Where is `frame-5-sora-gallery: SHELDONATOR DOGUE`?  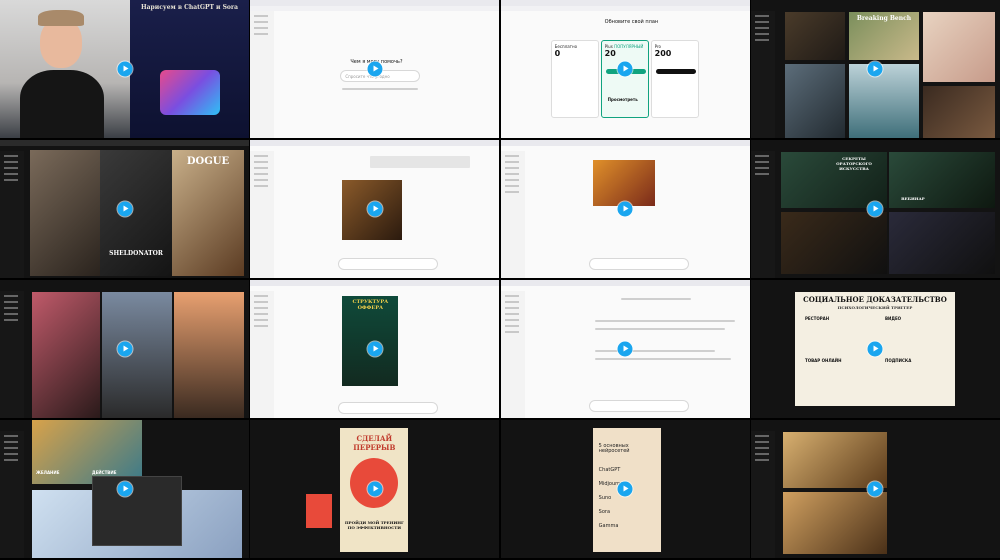 frame-5-sora-gallery: SHELDONATOR DOGUE is located at coordinates (124, 209).